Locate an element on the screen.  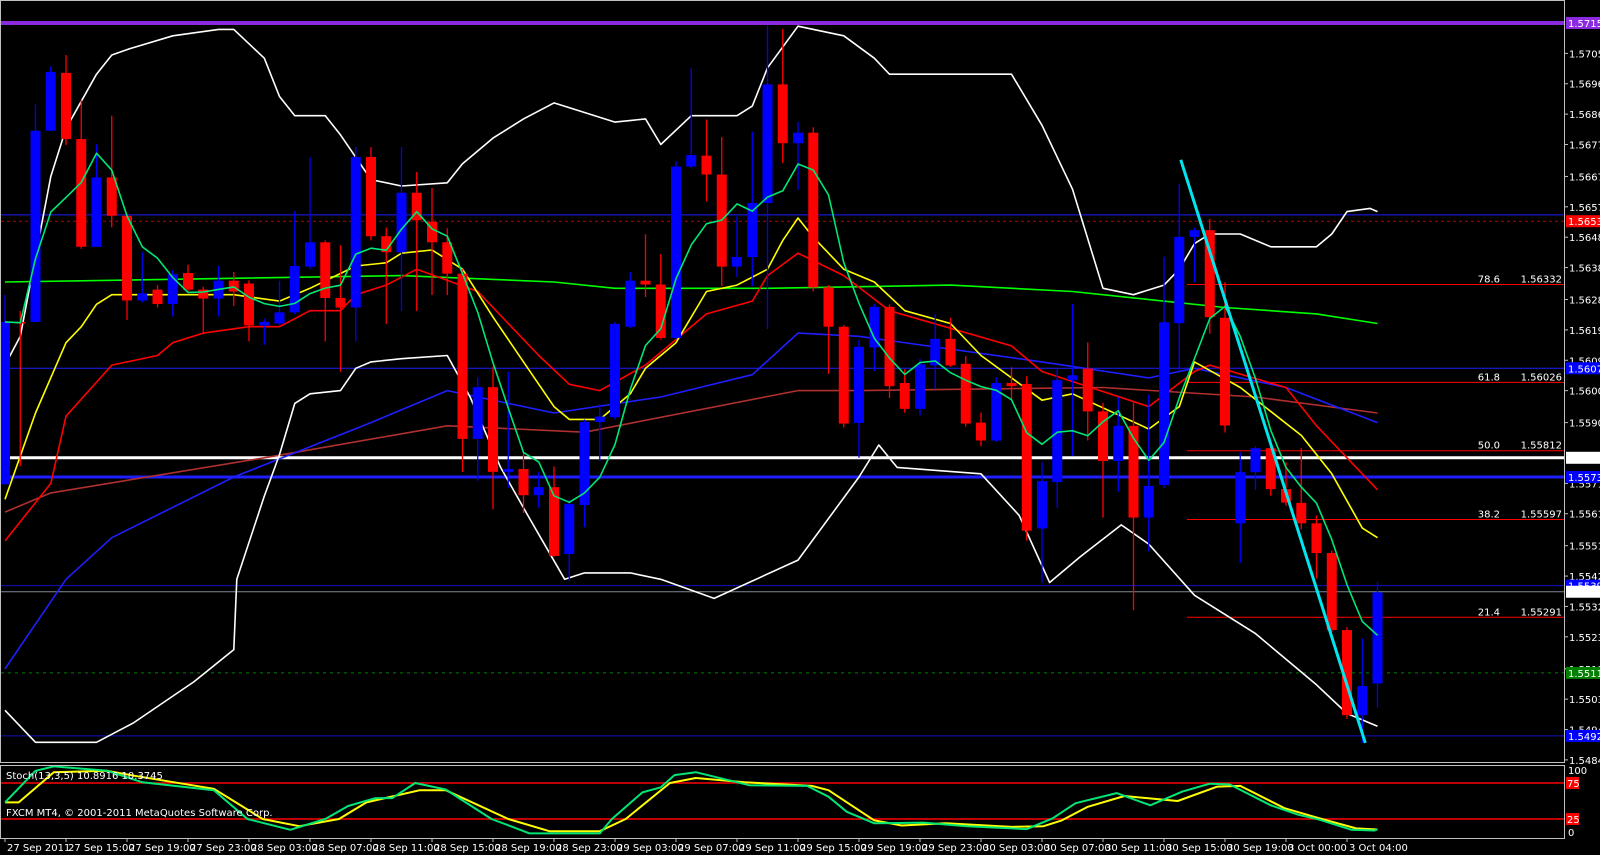
fibonacci-level-label: 78.6 is located at coordinates (1489, 280).